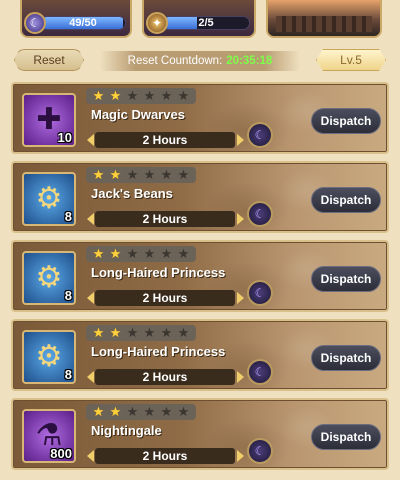  Describe the element at coordinates (138, 114) in the screenshot. I see `mission-name: Magic Dwarves` at that location.